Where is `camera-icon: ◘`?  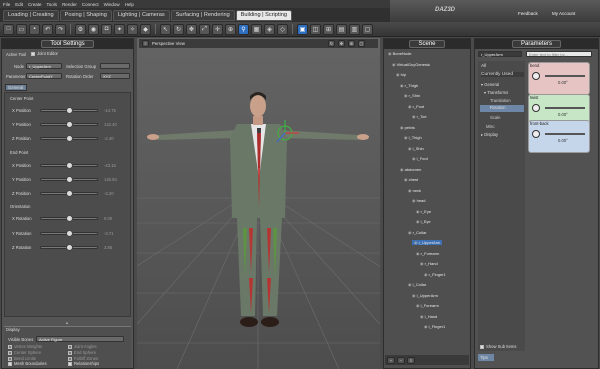 camera-icon: ◘ is located at coordinates (106, 29).